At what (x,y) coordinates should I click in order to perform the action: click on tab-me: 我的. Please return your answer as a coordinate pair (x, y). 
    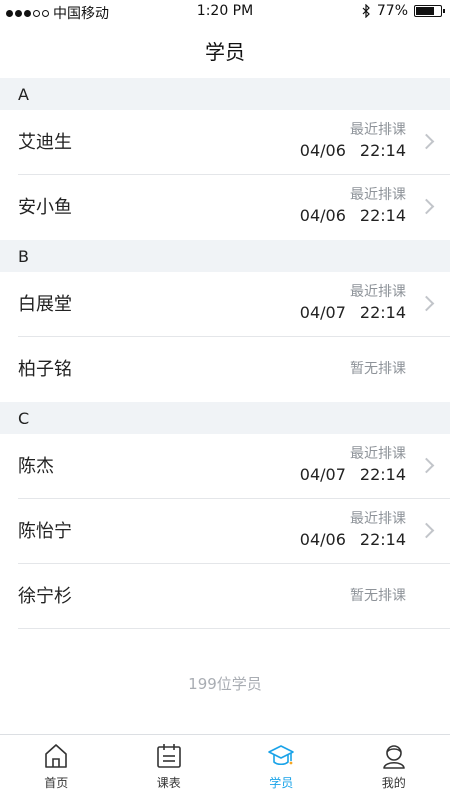
    Looking at the image, I should click on (394, 767).